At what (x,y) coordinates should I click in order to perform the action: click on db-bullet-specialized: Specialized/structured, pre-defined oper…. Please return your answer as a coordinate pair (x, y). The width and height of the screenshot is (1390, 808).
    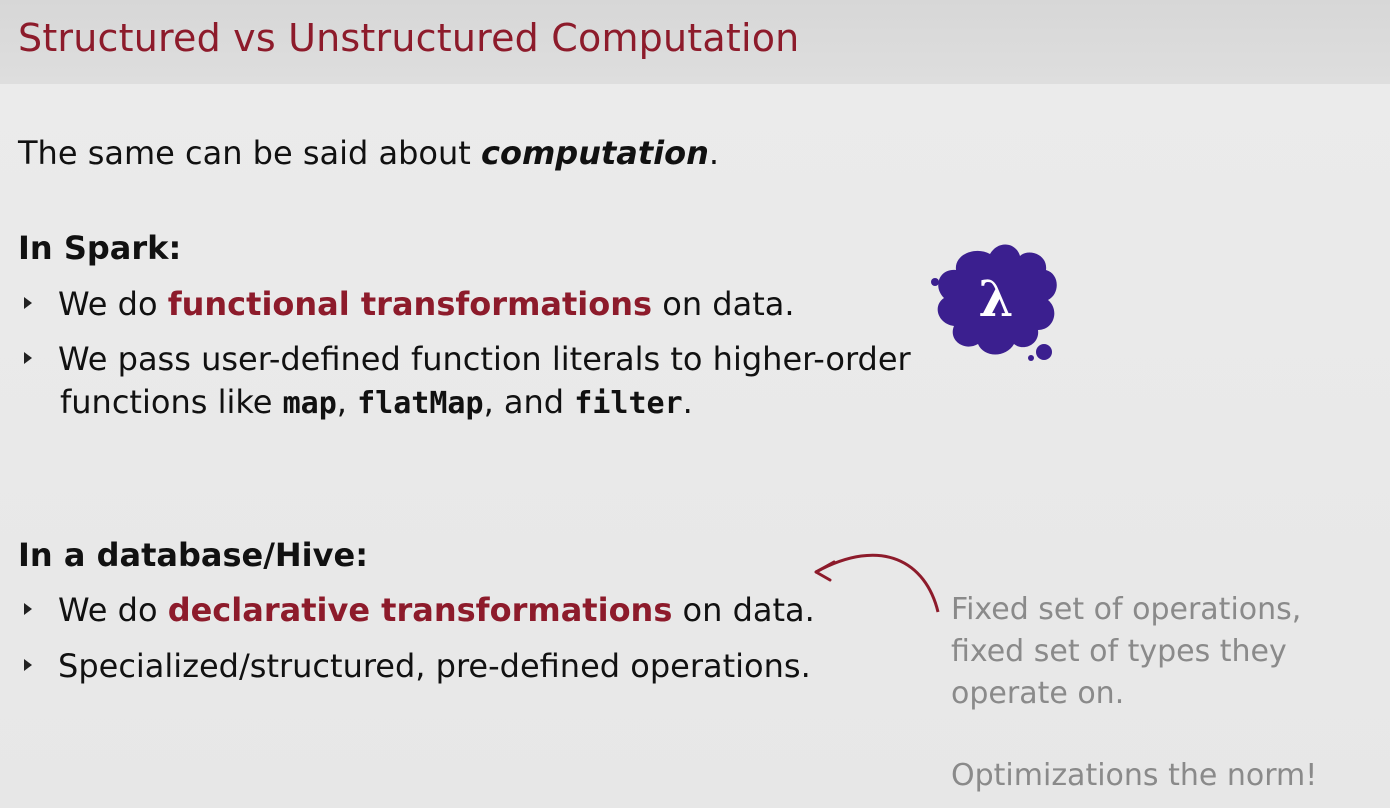
    Looking at the image, I should click on (417, 666).